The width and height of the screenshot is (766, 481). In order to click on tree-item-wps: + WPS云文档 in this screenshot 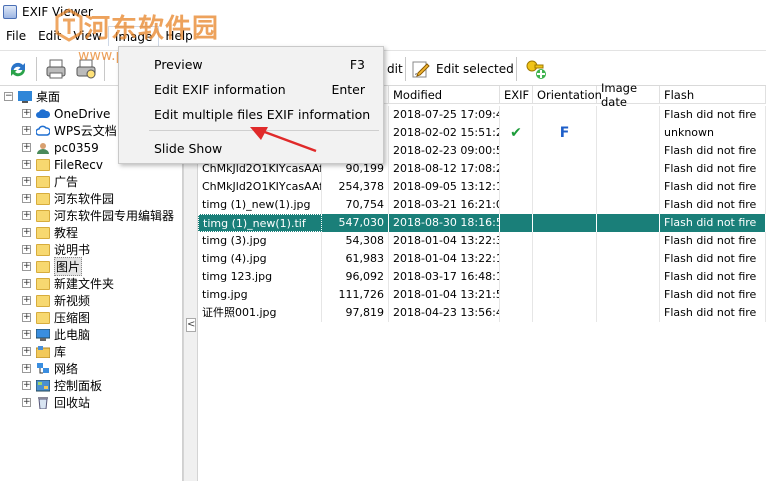, I will do `click(69, 130)`.